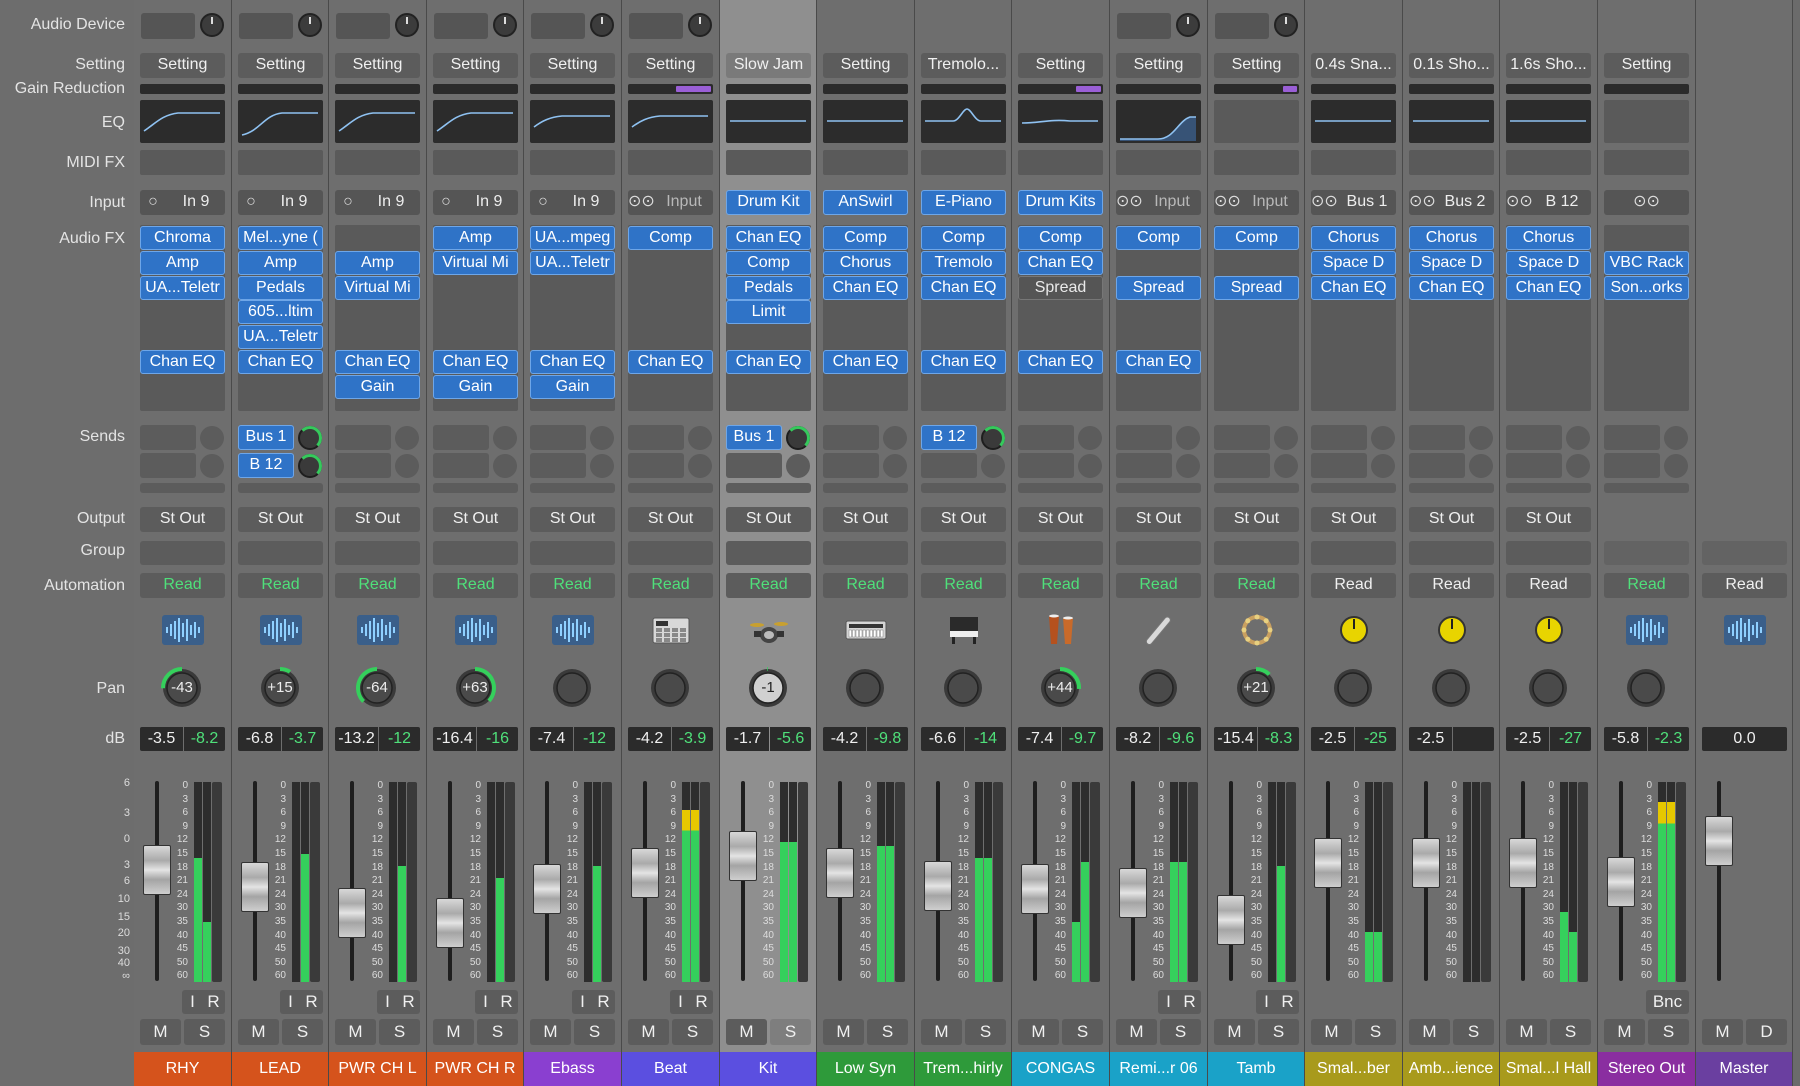 This screenshot has height=1086, width=1800. What do you see at coordinates (1646, 1069) in the screenshot?
I see `channel-name: Stereo Out` at bounding box center [1646, 1069].